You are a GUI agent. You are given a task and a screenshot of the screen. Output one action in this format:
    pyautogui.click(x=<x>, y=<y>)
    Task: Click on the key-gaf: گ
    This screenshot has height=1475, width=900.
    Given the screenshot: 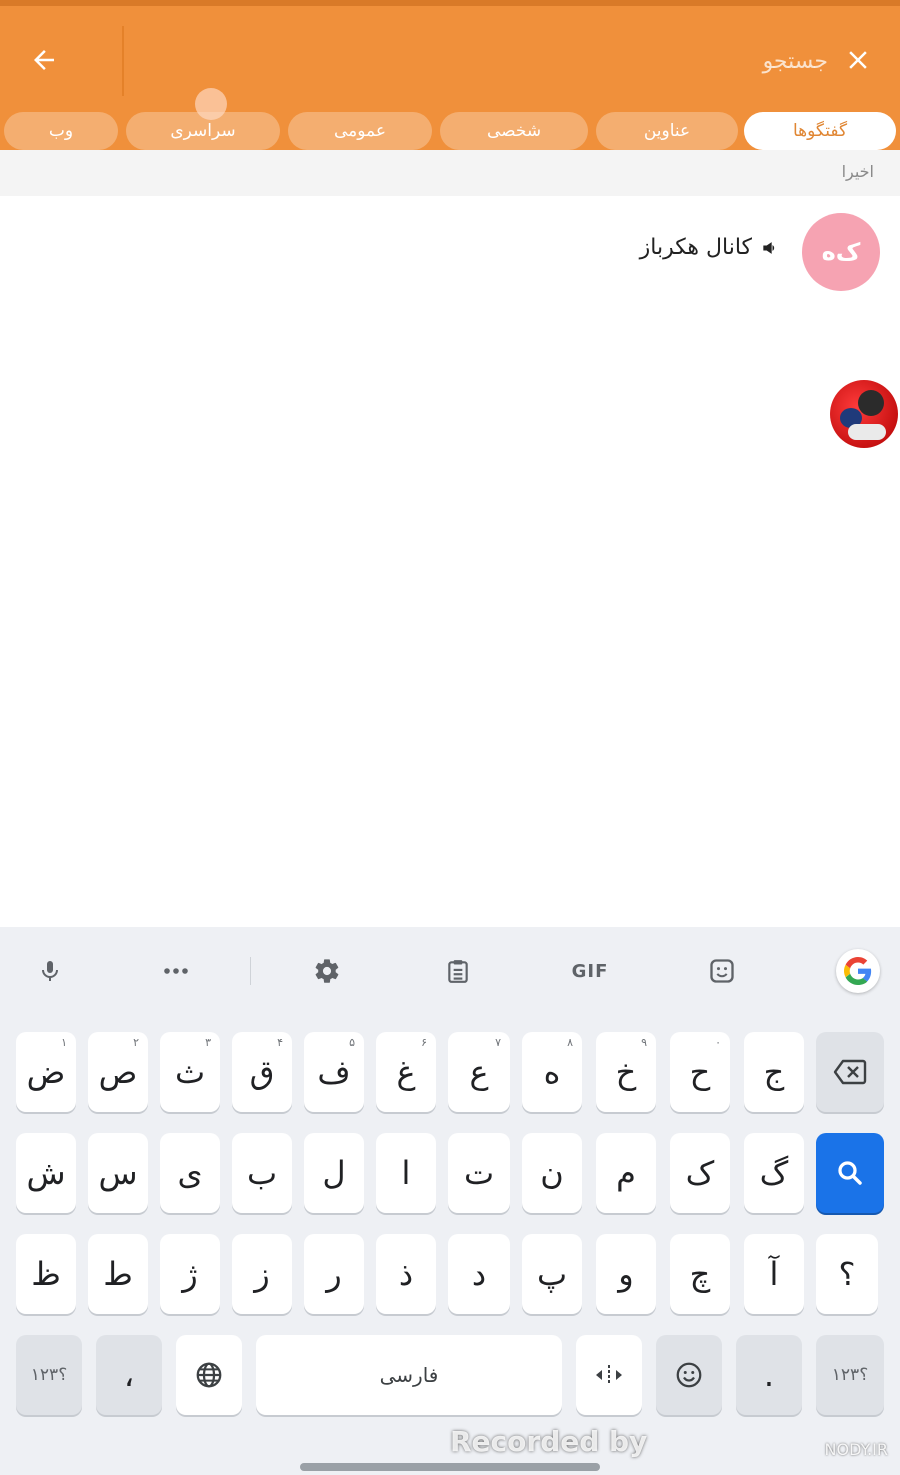 What is the action you would take?
    pyautogui.click(x=774, y=1173)
    